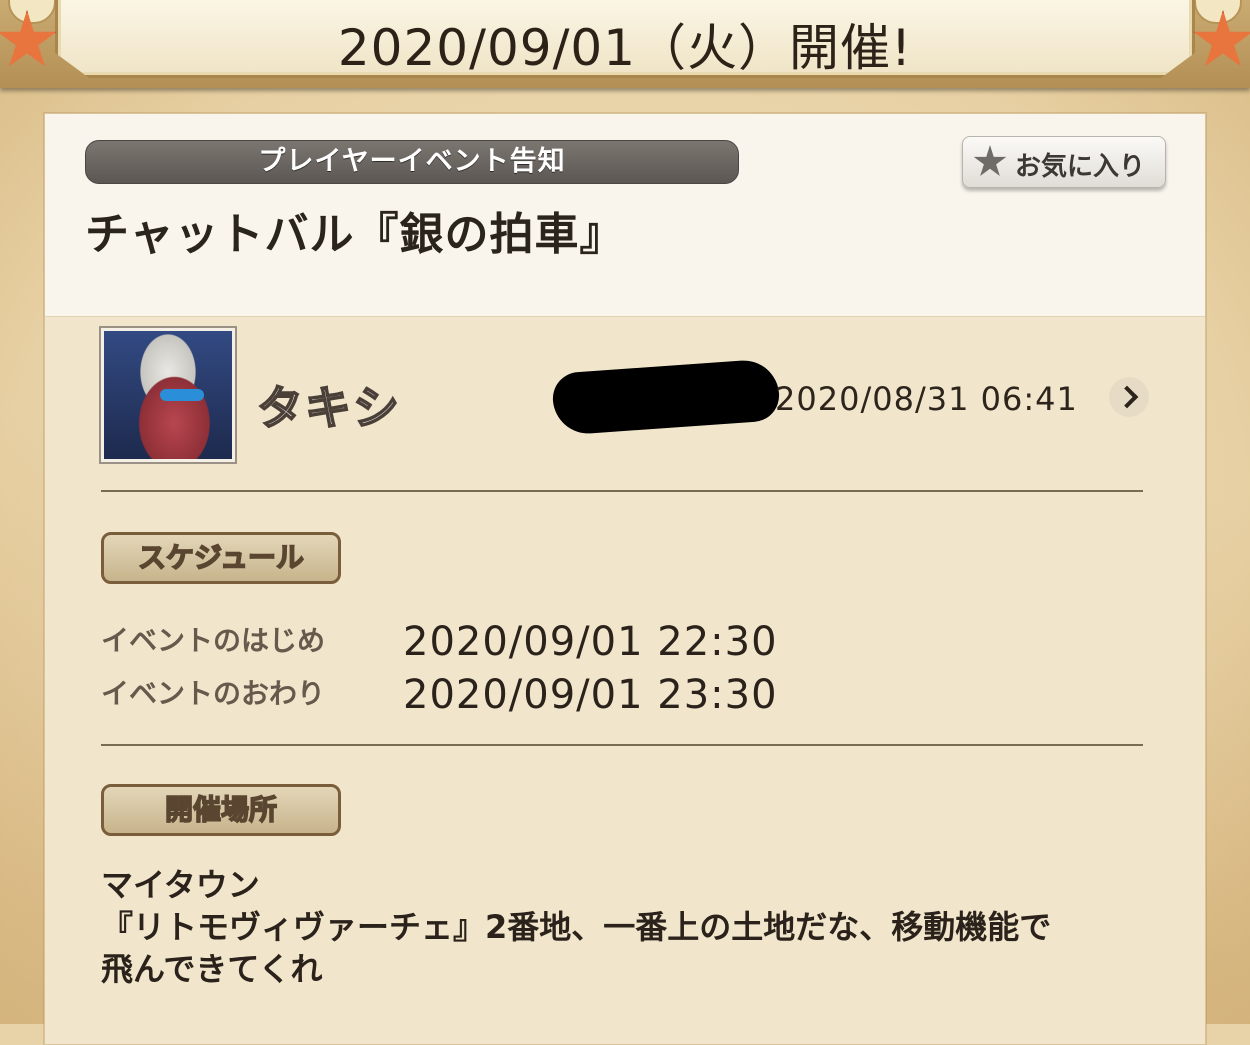 This screenshot has width=1250, height=1045. What do you see at coordinates (1080, 167) in the screenshot?
I see `favorite-button-label: お気に入り` at bounding box center [1080, 167].